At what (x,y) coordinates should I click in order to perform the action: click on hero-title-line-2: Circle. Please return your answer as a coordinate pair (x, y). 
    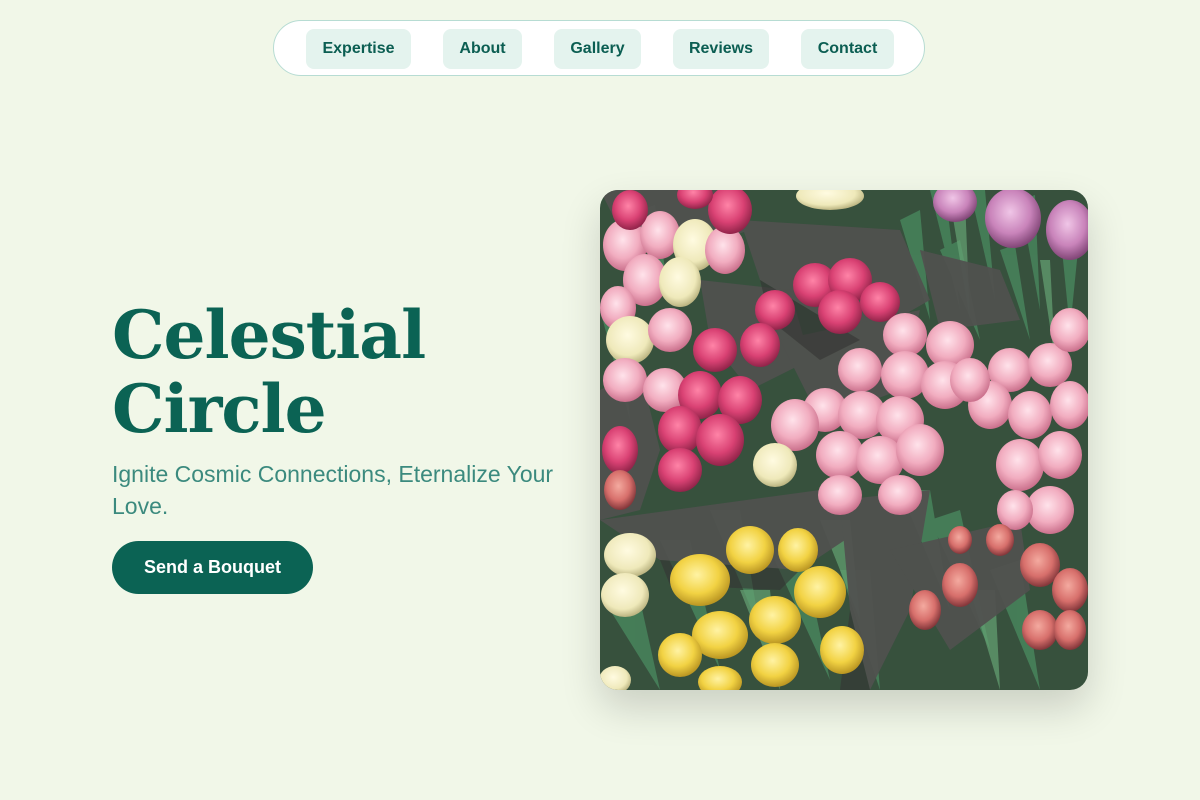
    Looking at the image, I should click on (219, 409).